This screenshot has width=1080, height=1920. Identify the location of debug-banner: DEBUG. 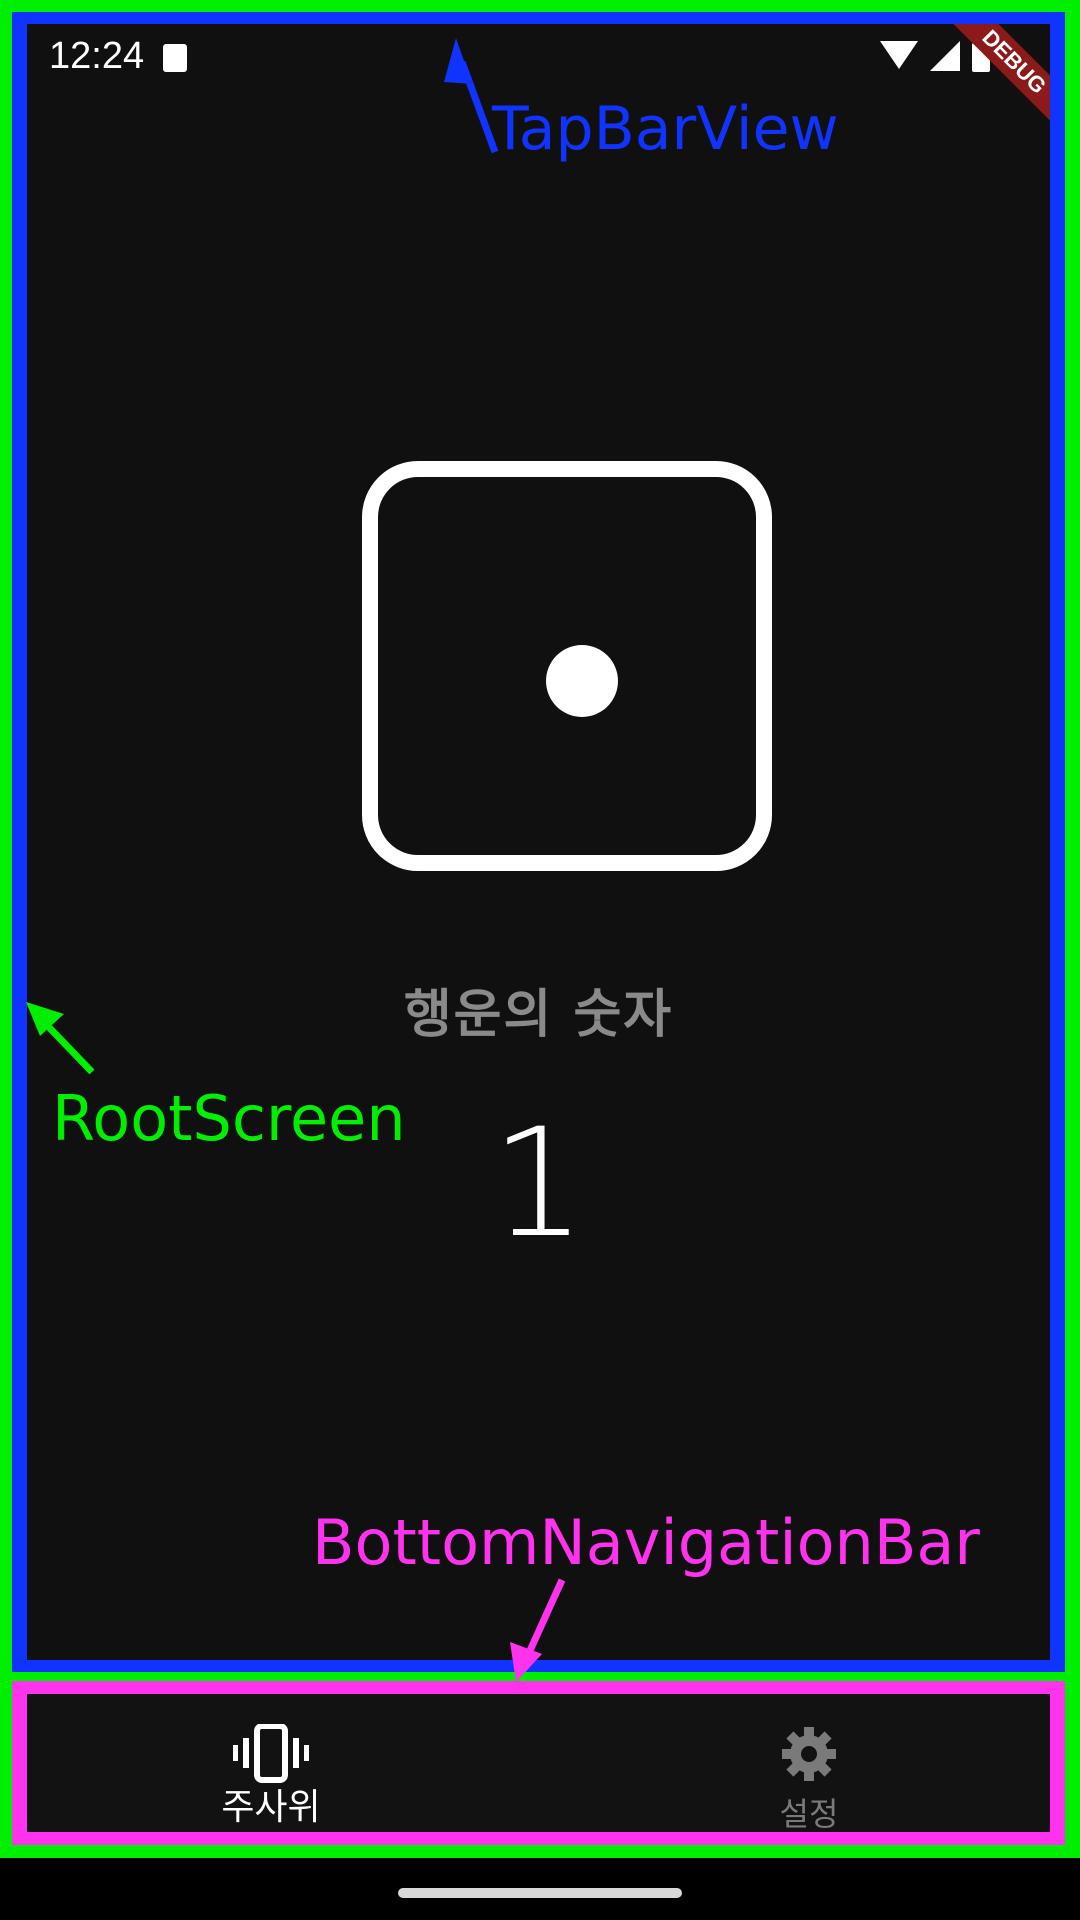
(1001, 73).